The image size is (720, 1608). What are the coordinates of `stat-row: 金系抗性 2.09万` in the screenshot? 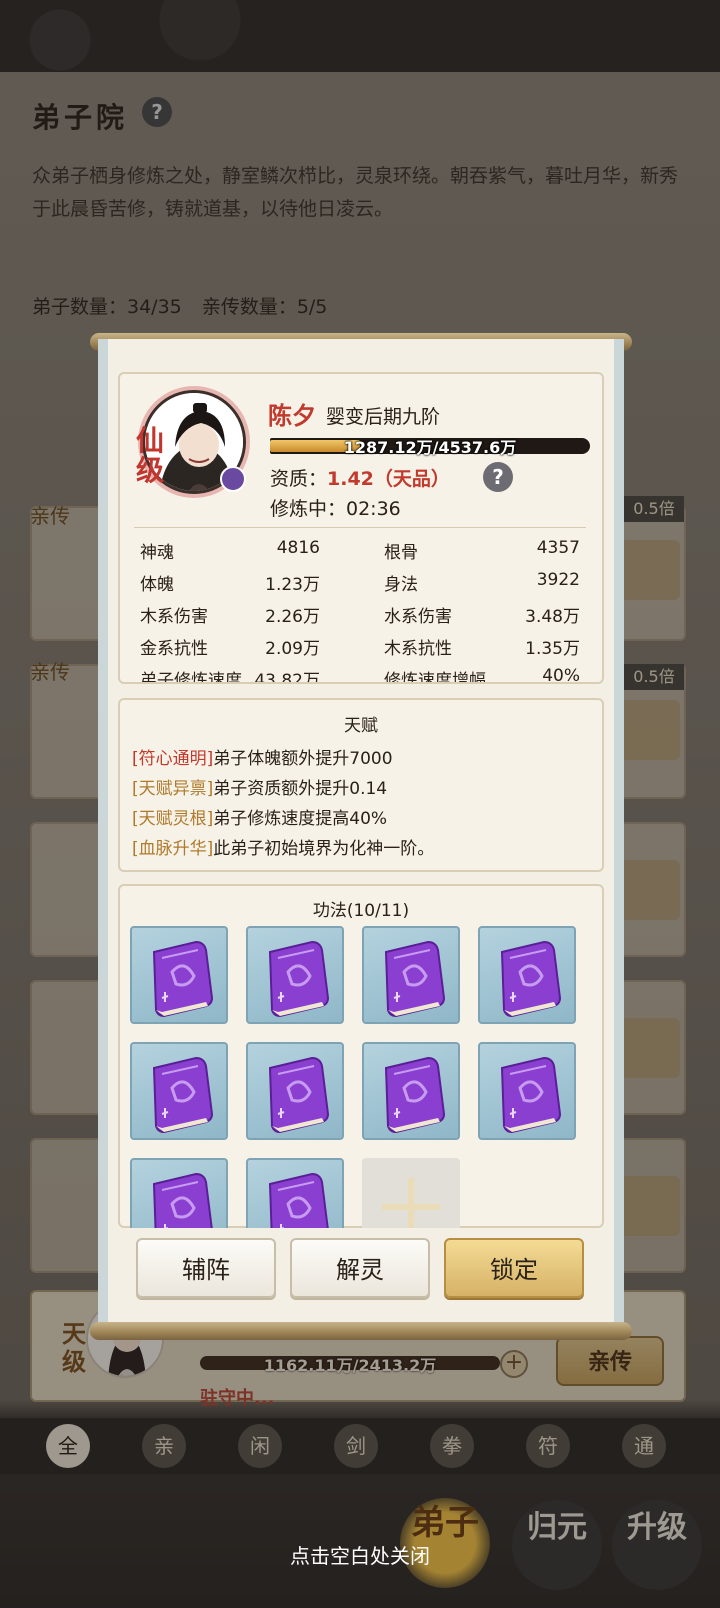 It's located at (230, 649).